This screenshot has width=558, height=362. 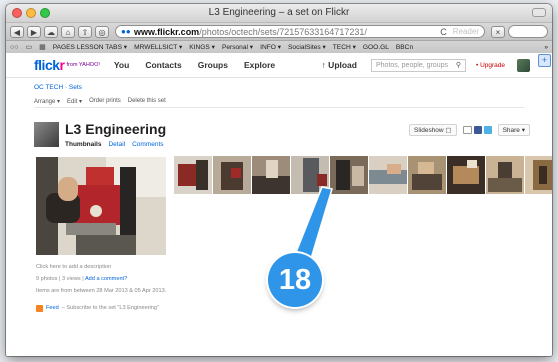 What do you see at coordinates (295, 280) in the screenshot?
I see `step-number-callout: 18` at bounding box center [295, 280].